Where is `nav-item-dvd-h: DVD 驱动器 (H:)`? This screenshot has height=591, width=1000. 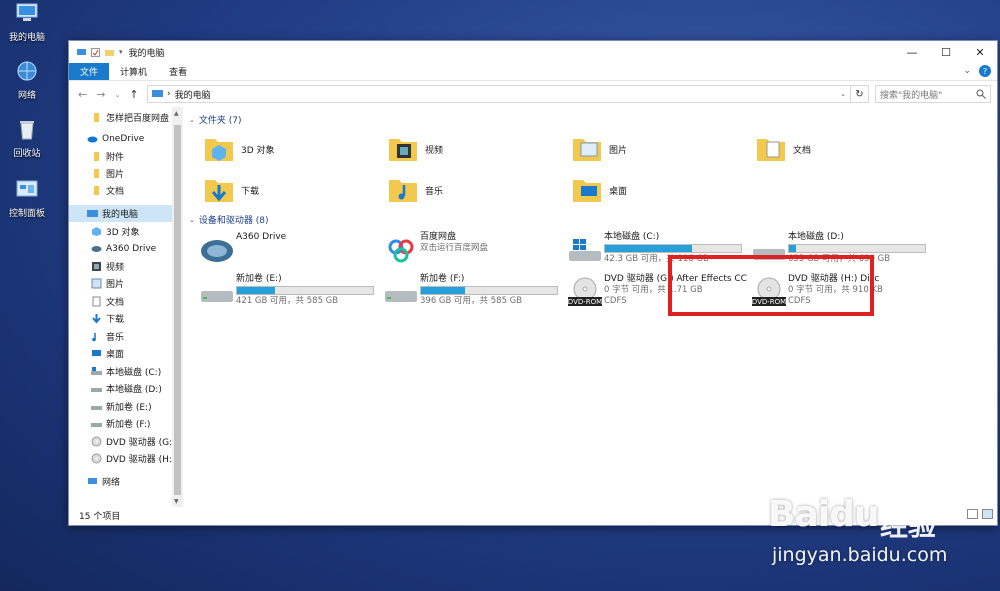
nav-item-dvd-h: DVD 驱动器 (H:) is located at coordinates (122, 458).